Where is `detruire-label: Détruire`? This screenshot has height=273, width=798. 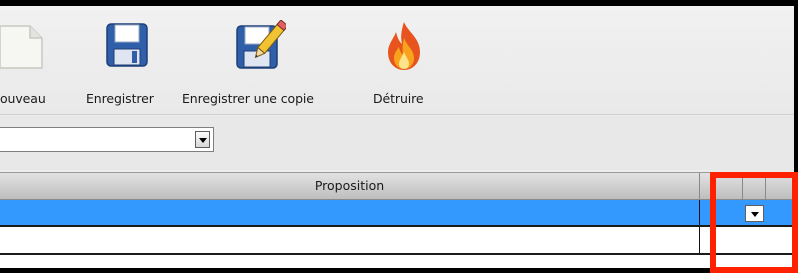 detruire-label: Détruire is located at coordinates (398, 98).